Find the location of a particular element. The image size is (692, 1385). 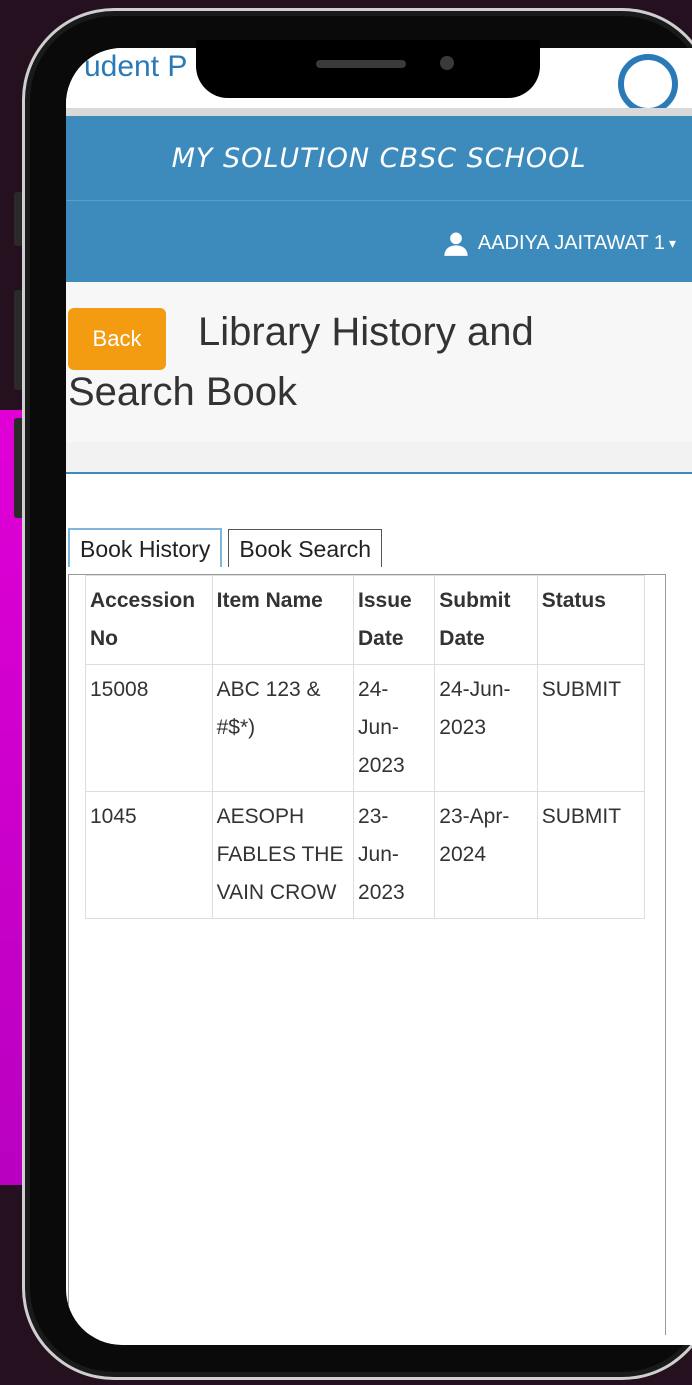

tab-book-search: Book Search is located at coordinates (305, 548).